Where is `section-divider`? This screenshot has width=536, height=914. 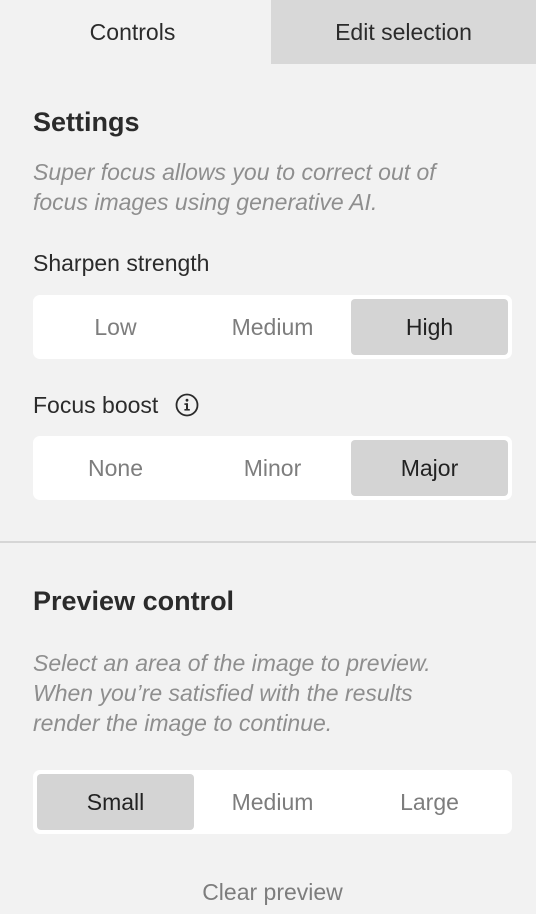
section-divider is located at coordinates (268, 542).